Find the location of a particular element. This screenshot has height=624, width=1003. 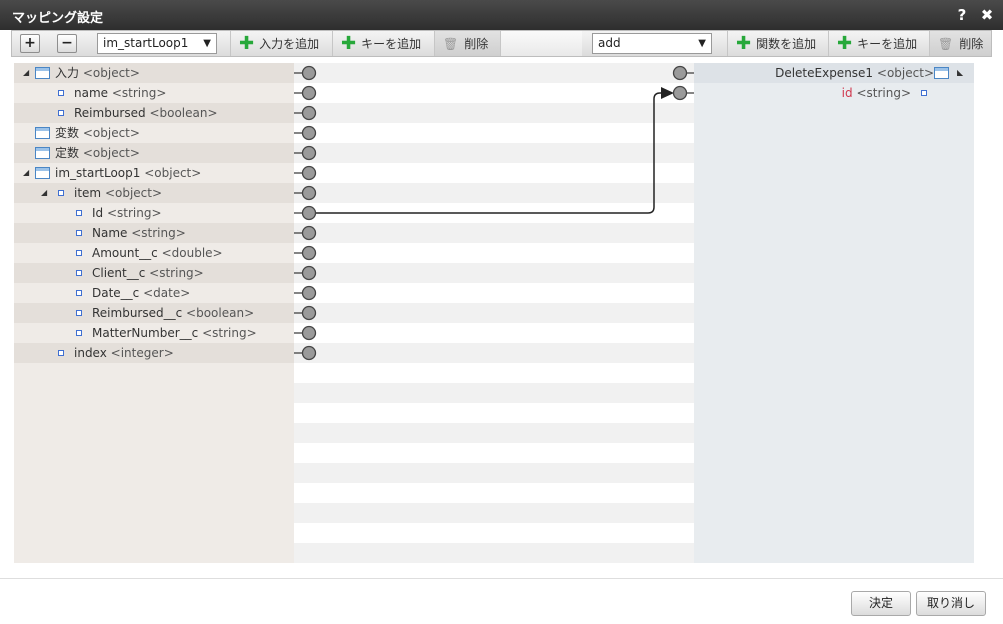

function-select: add ▼ is located at coordinates (652, 43).